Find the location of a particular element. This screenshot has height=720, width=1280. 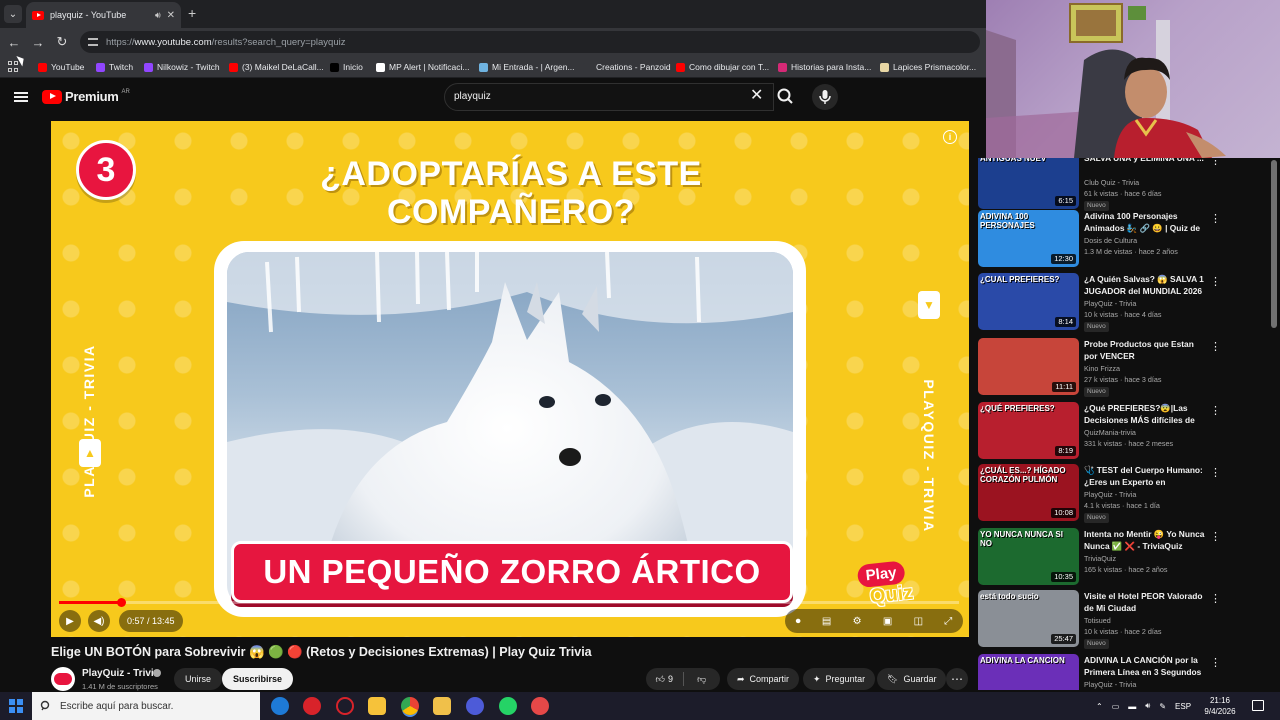

opera-gx-icon is located at coordinates (345, 706).